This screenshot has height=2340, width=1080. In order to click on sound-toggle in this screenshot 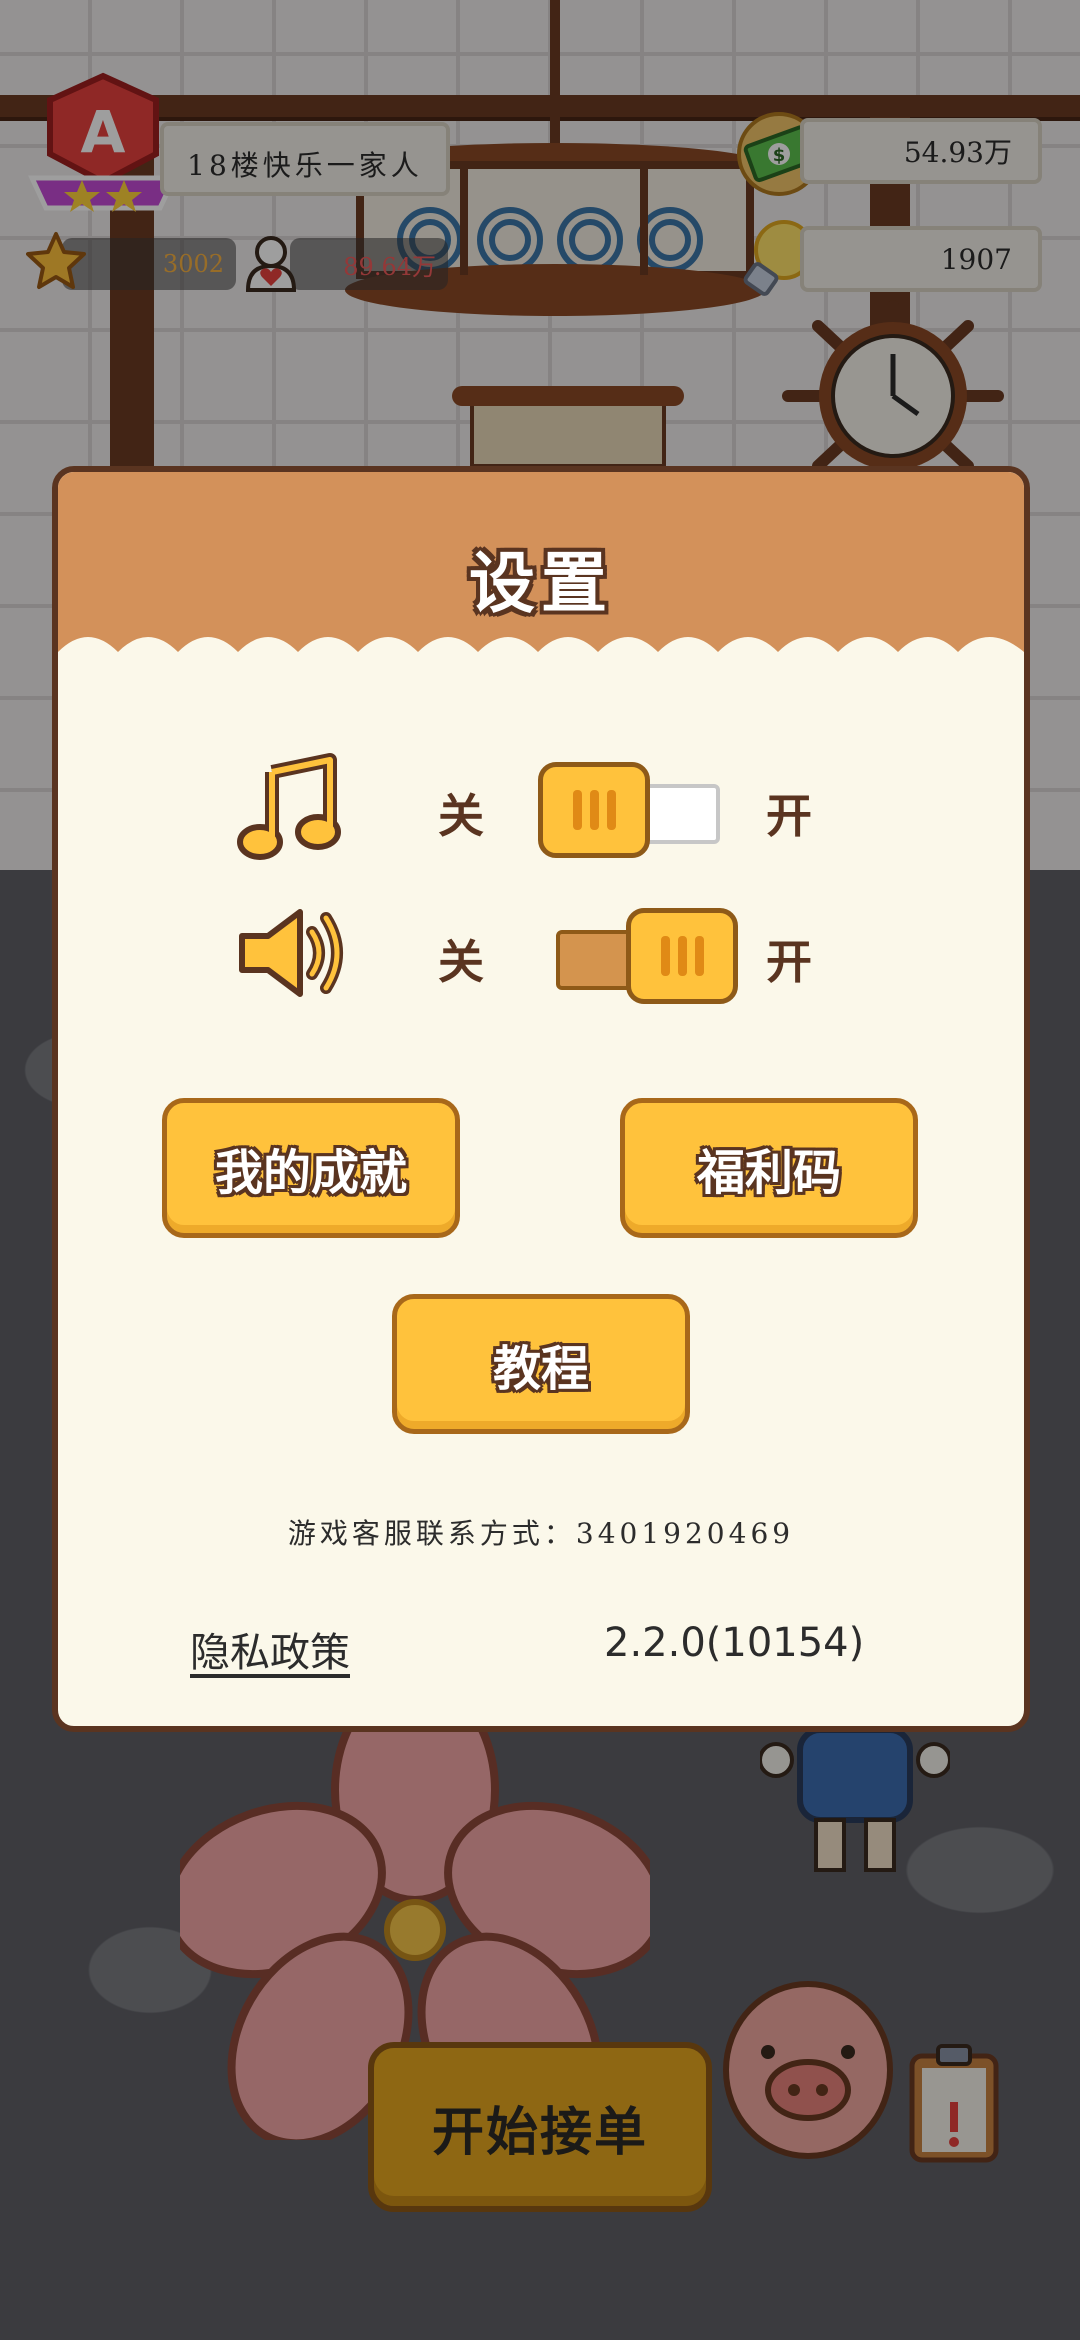, I will do `click(638, 956)`.